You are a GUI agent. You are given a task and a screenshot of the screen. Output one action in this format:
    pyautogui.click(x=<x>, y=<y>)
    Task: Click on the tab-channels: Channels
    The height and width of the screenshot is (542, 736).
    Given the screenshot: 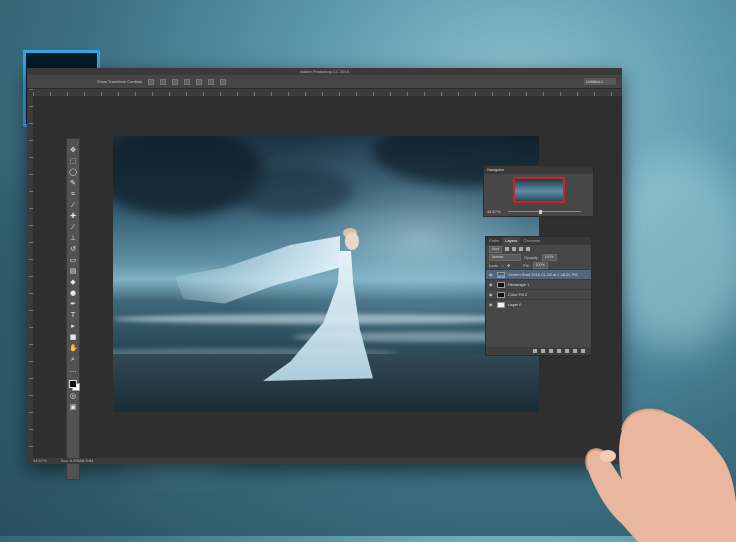 What is the action you would take?
    pyautogui.click(x=531, y=241)
    